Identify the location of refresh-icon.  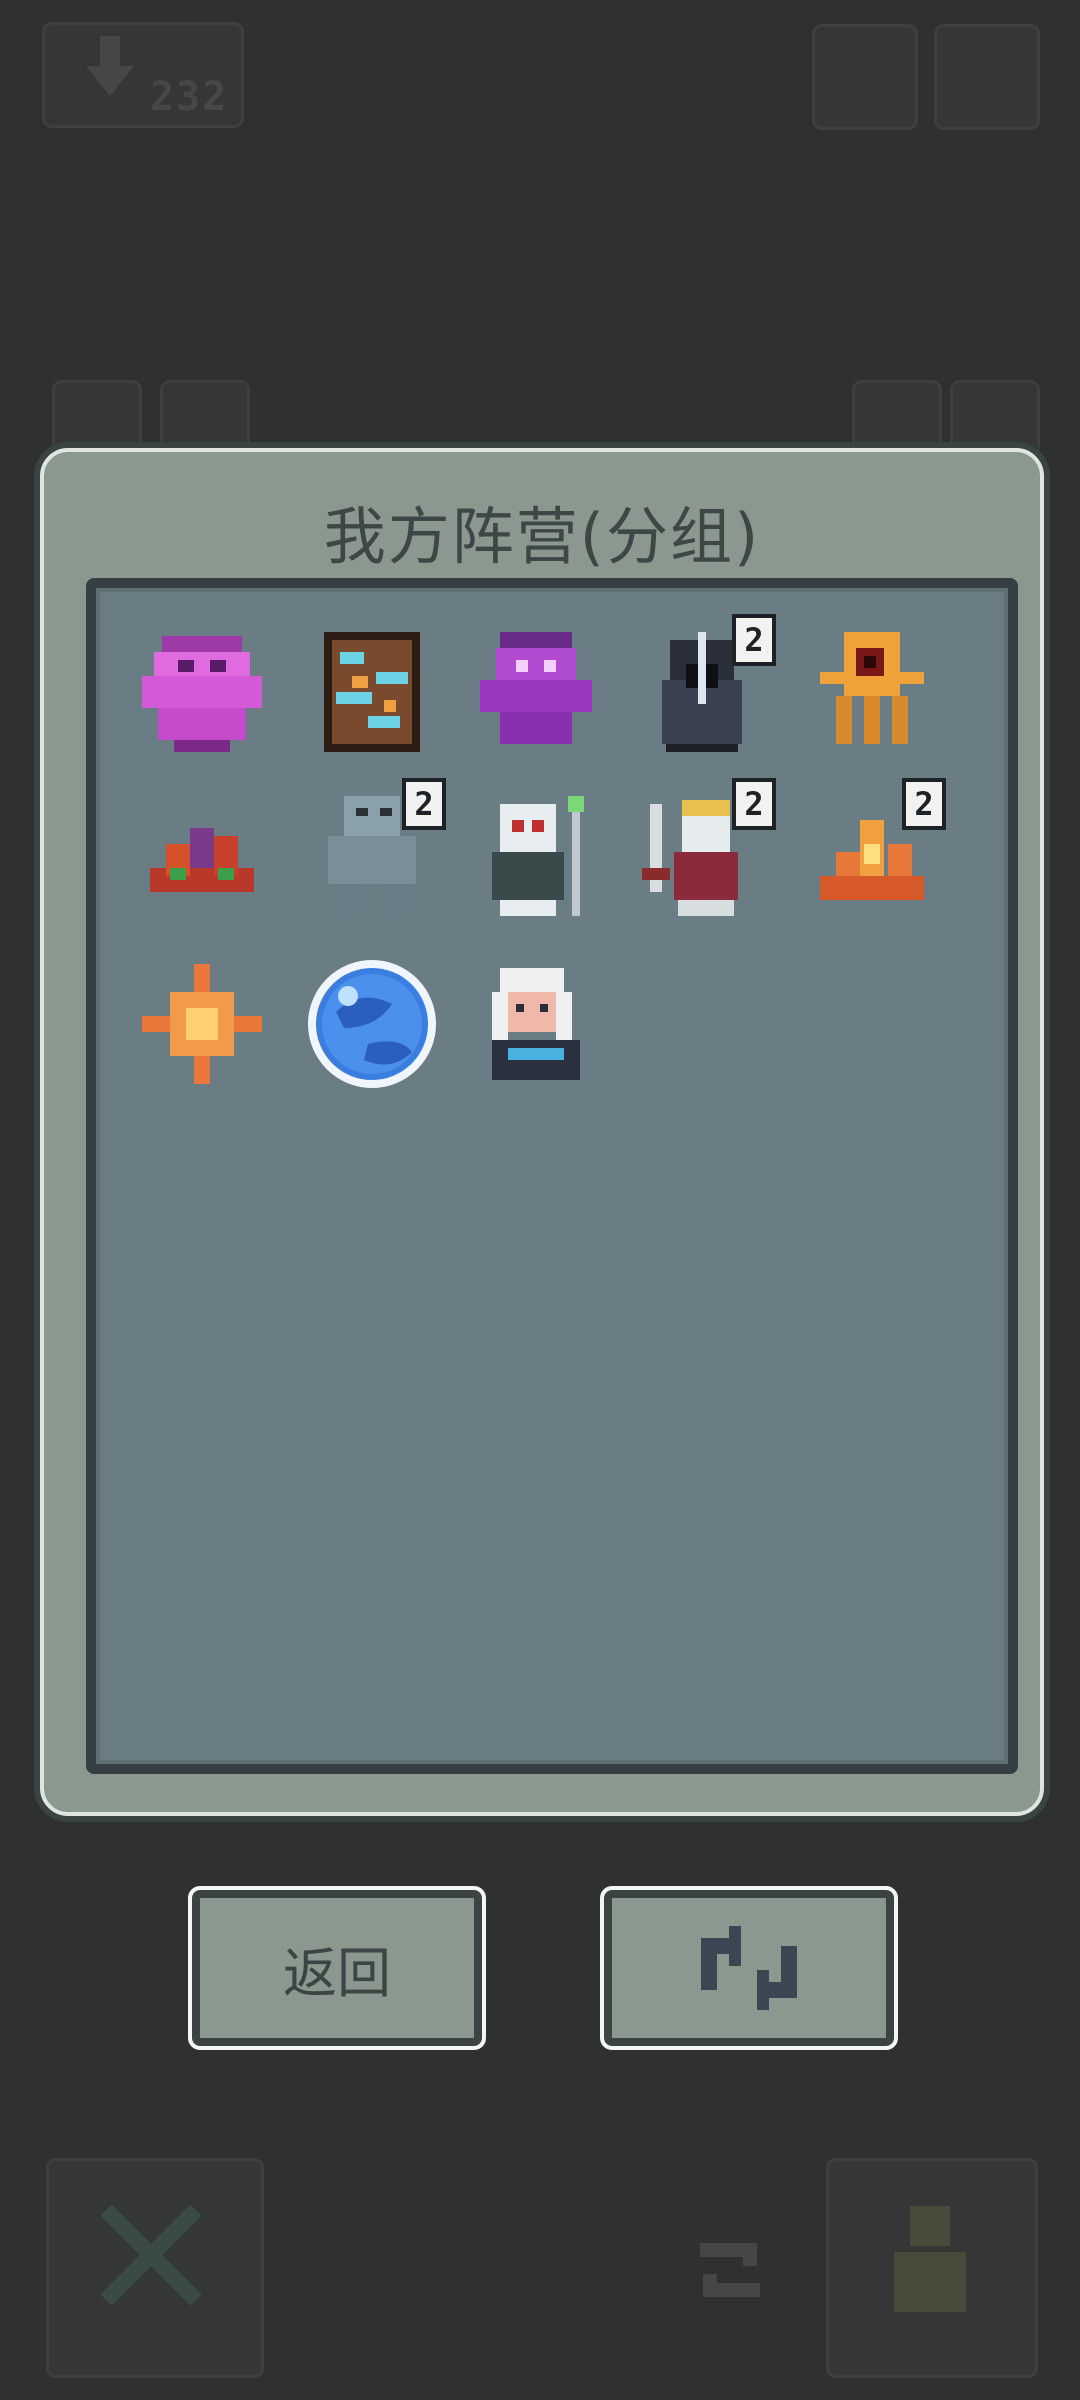
(749, 1968).